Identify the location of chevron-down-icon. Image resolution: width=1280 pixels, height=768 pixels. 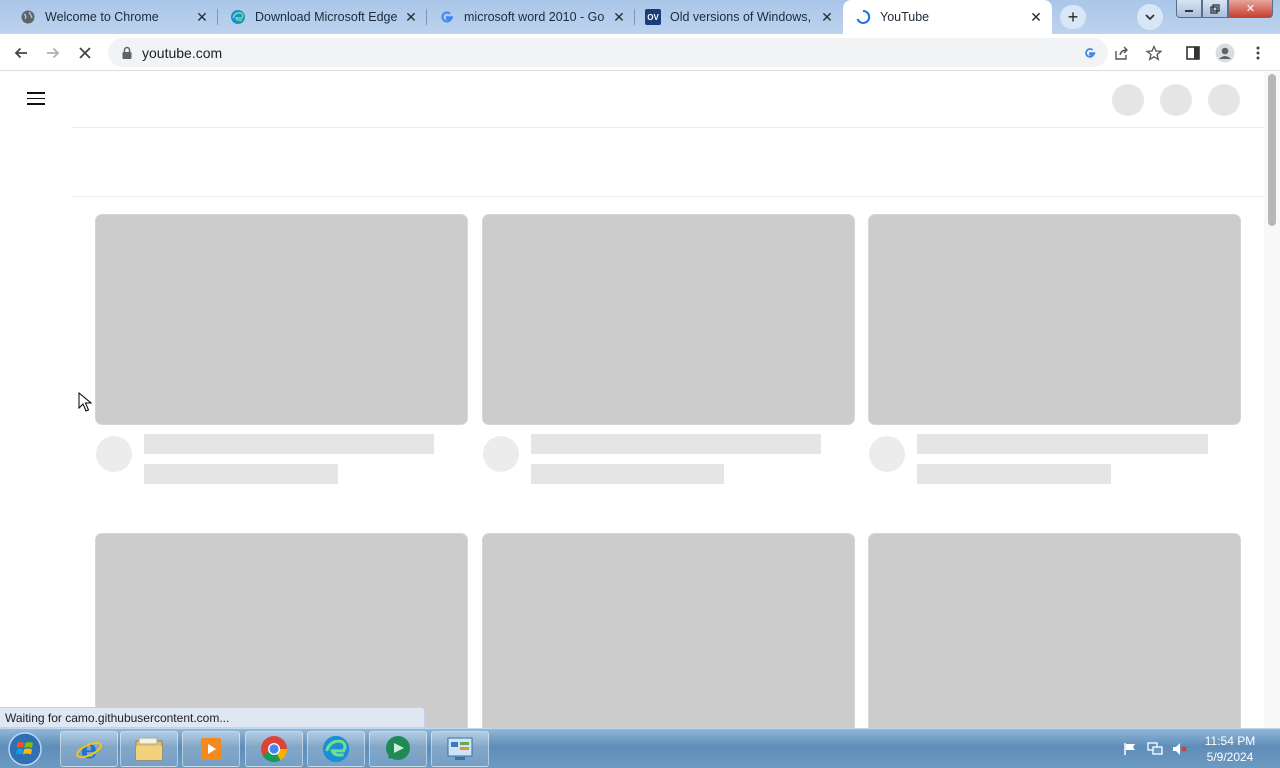
(1150, 17).